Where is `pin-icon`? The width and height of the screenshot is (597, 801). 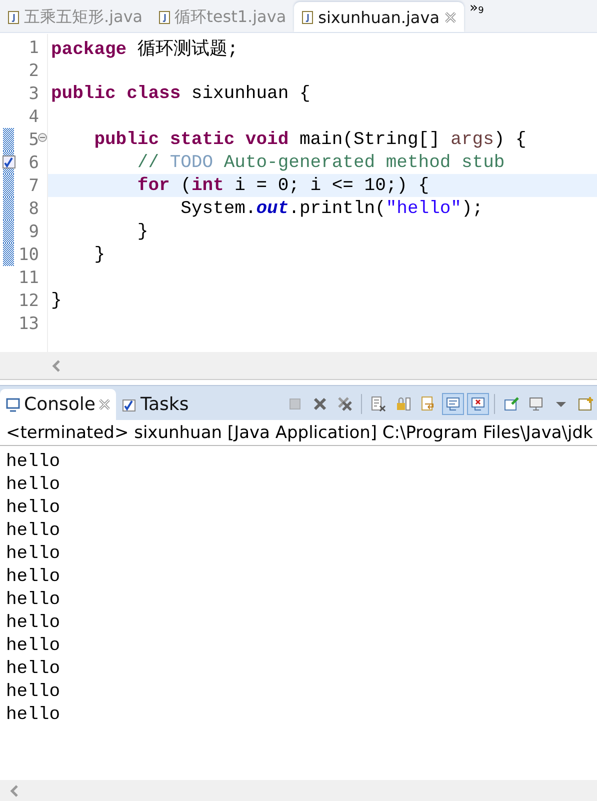 pin-icon is located at coordinates (511, 404).